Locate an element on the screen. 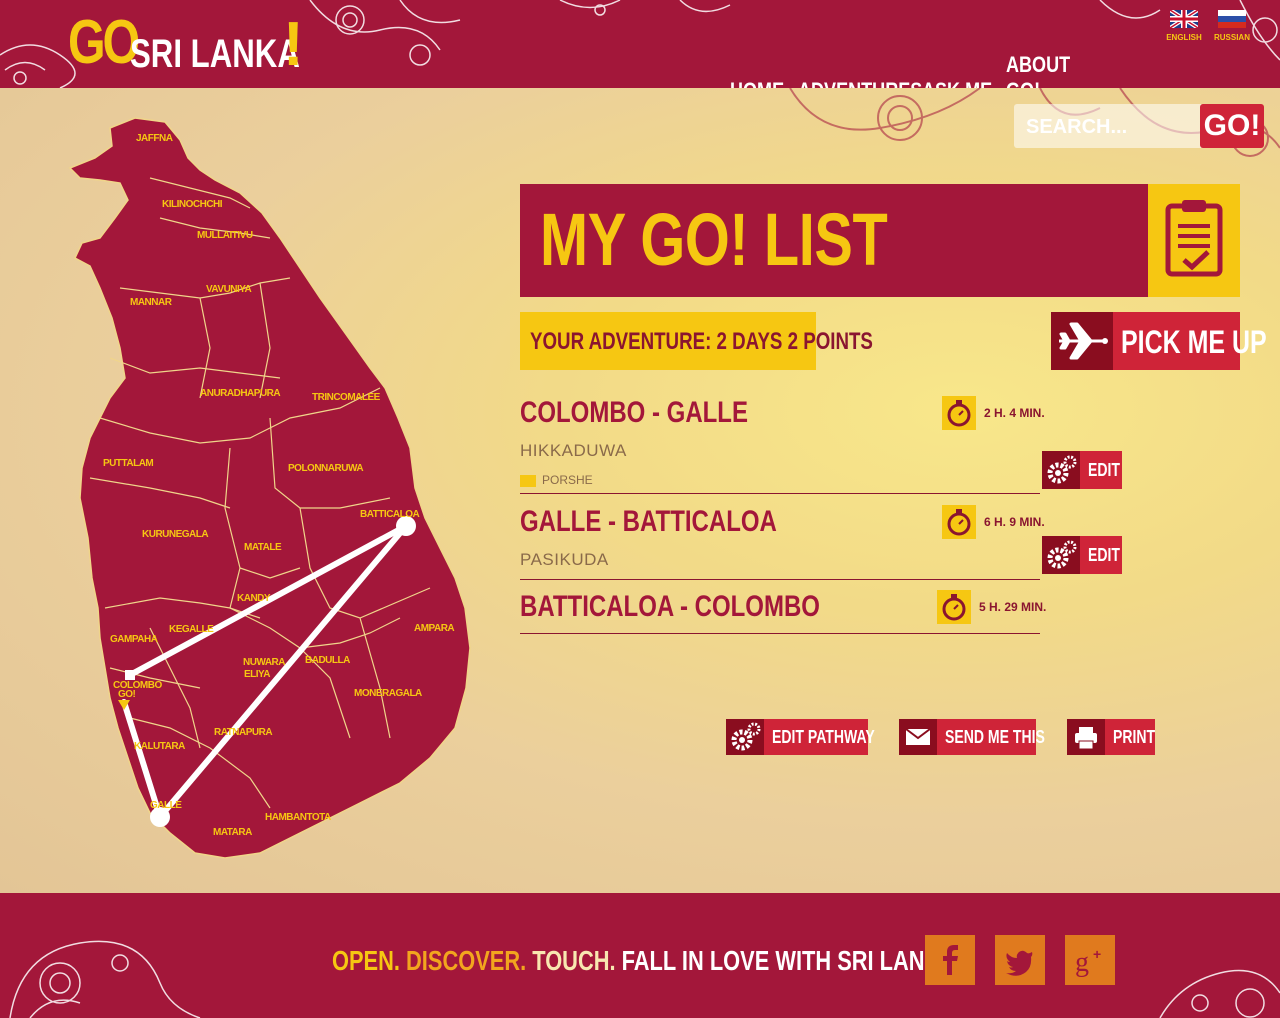 Image resolution: width=1280 pixels, height=1018 pixels. edit-pathway-label: EDIT PATHWAY is located at coordinates (823, 737).